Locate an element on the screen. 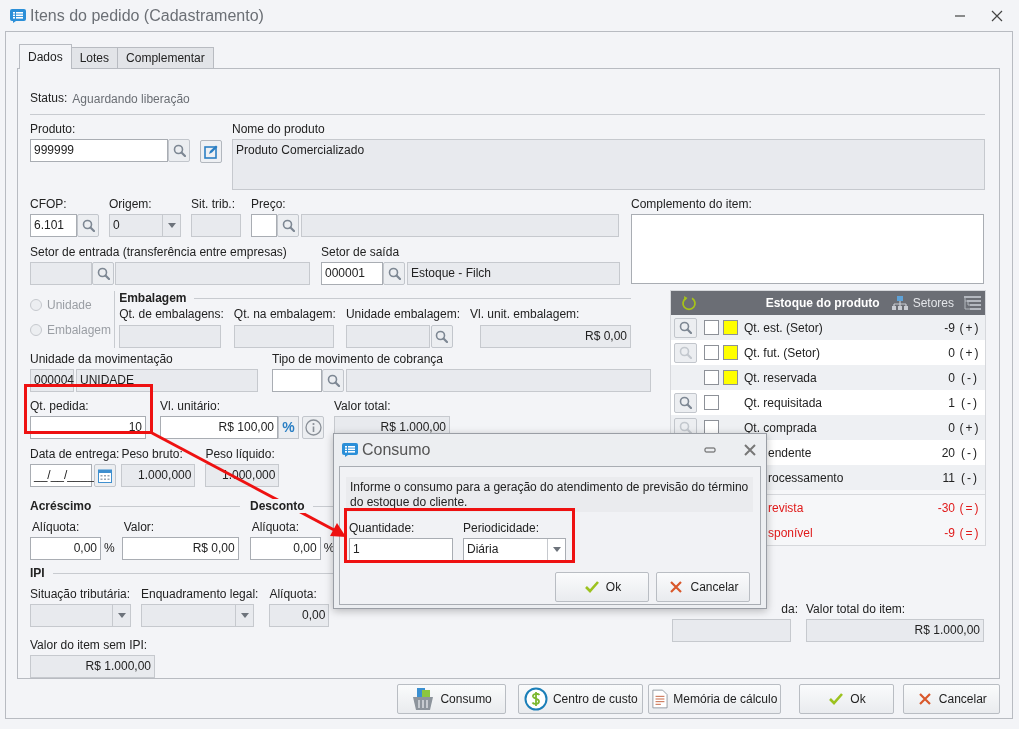  sectors-button: Setores is located at coordinates (922, 303).